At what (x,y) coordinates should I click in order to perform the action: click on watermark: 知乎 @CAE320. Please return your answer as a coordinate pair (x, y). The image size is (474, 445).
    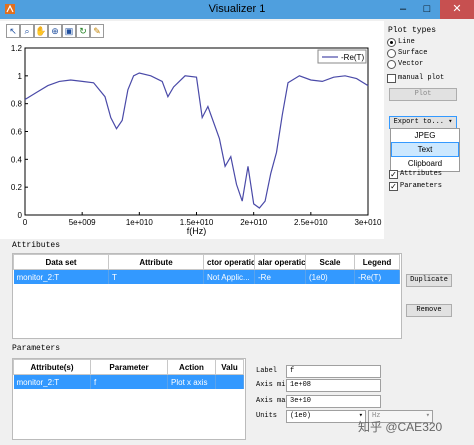
    Looking at the image, I should click on (400, 427).